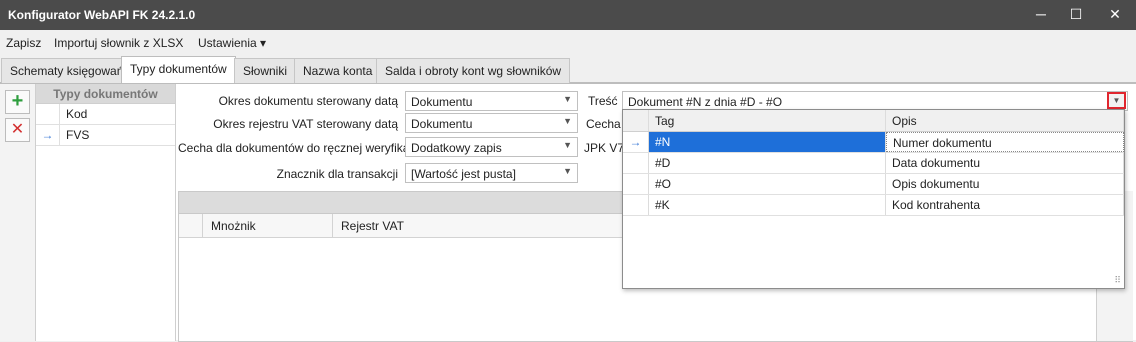 The height and width of the screenshot is (342, 1136). I want to click on opis-cell: Data dokumentu, so click(1005, 163).